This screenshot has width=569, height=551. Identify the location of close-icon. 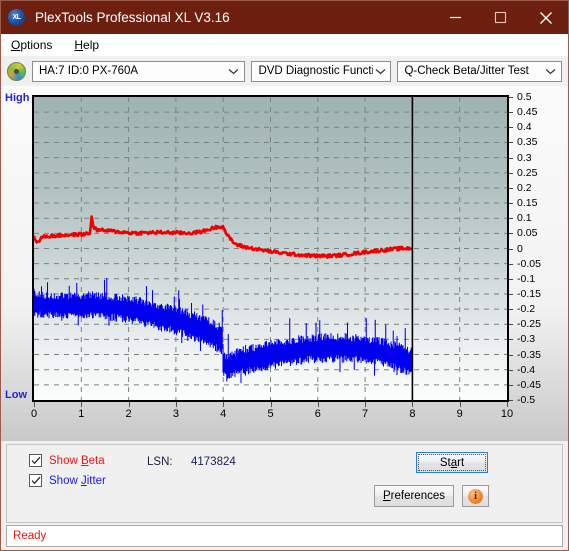
(545, 17).